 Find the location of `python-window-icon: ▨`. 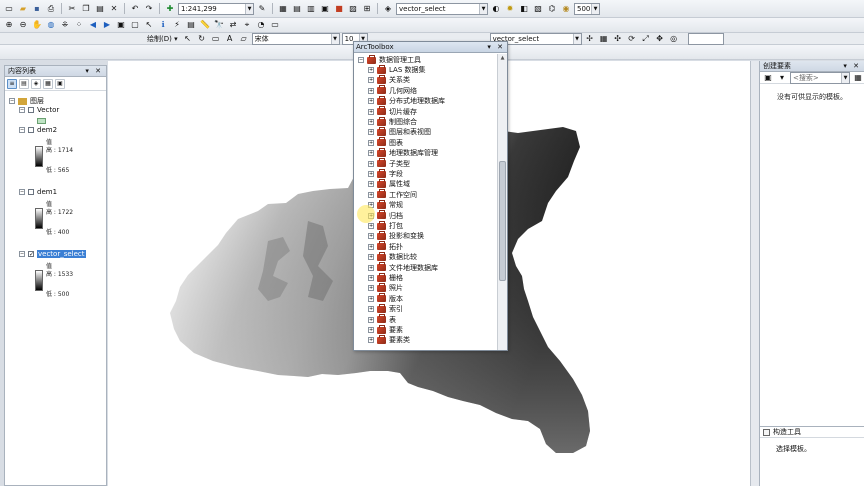

python-window-icon: ▨ is located at coordinates (353, 9).